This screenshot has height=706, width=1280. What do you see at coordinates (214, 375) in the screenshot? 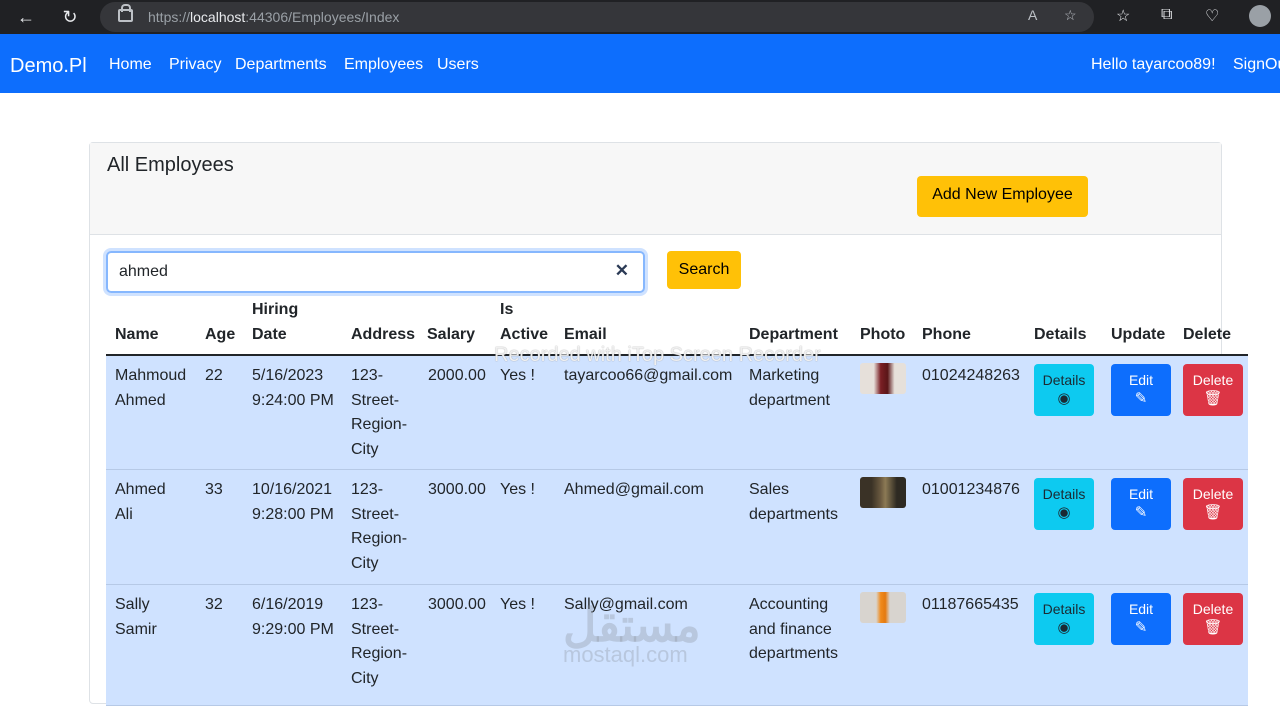
I see `cell-age: 22` at bounding box center [214, 375].